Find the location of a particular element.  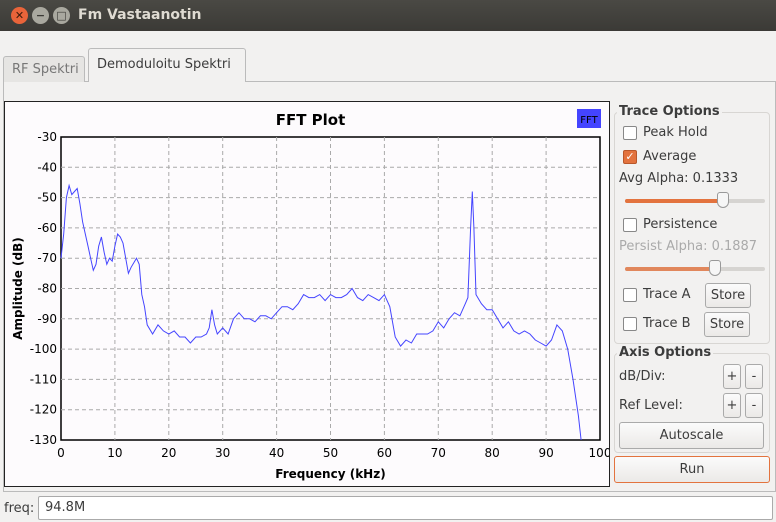

run-button: Run is located at coordinates (692, 469).